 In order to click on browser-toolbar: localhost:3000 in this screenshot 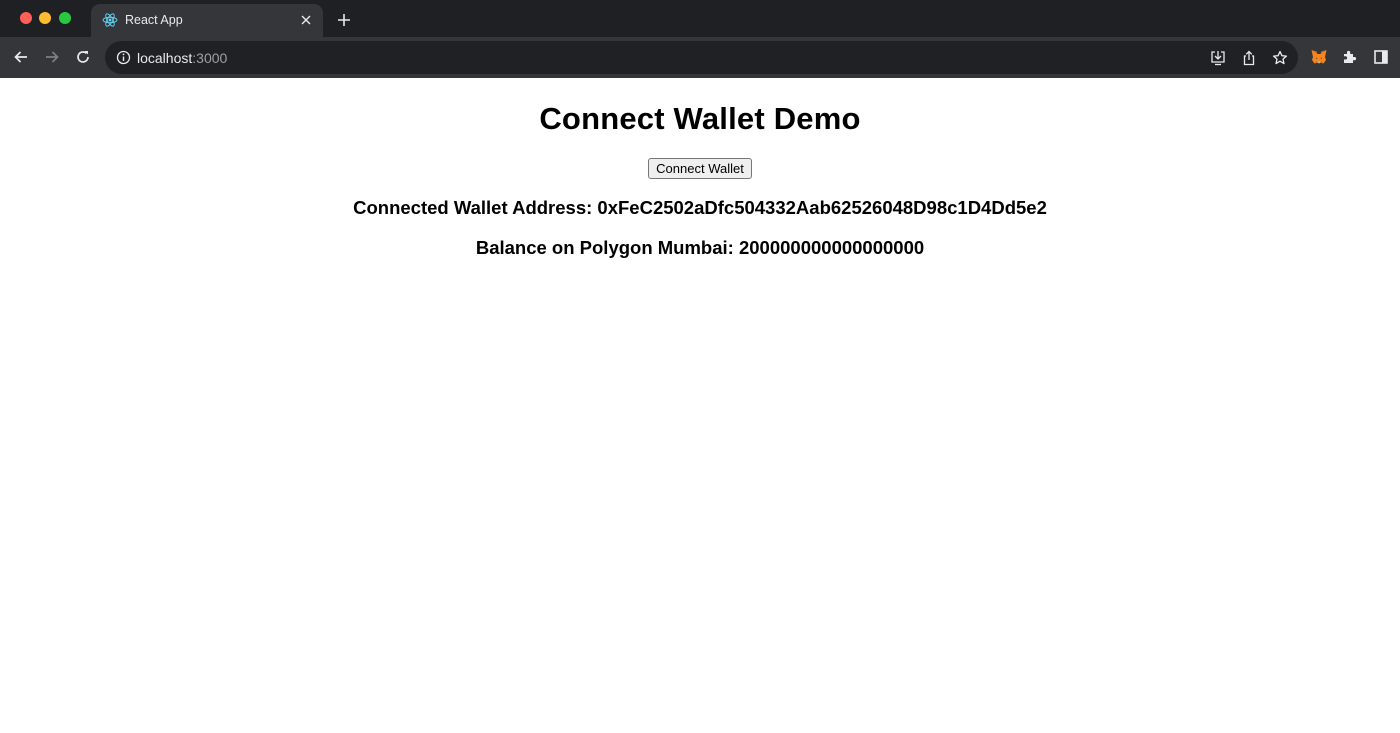, I will do `click(700, 57)`.